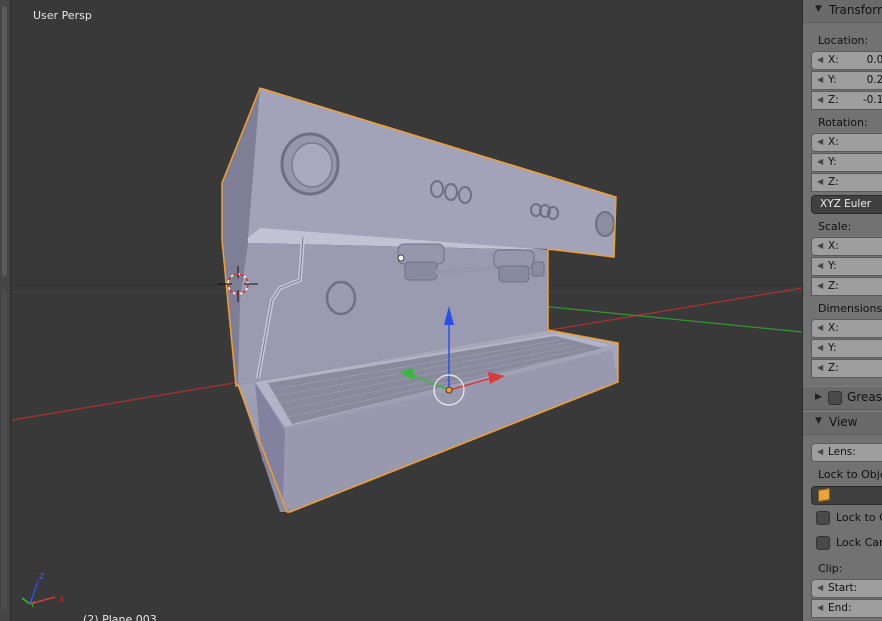 The height and width of the screenshot is (621, 882). What do you see at coordinates (846, 246) in the screenshot?
I see `scale-x-field: ◀X:0` at bounding box center [846, 246].